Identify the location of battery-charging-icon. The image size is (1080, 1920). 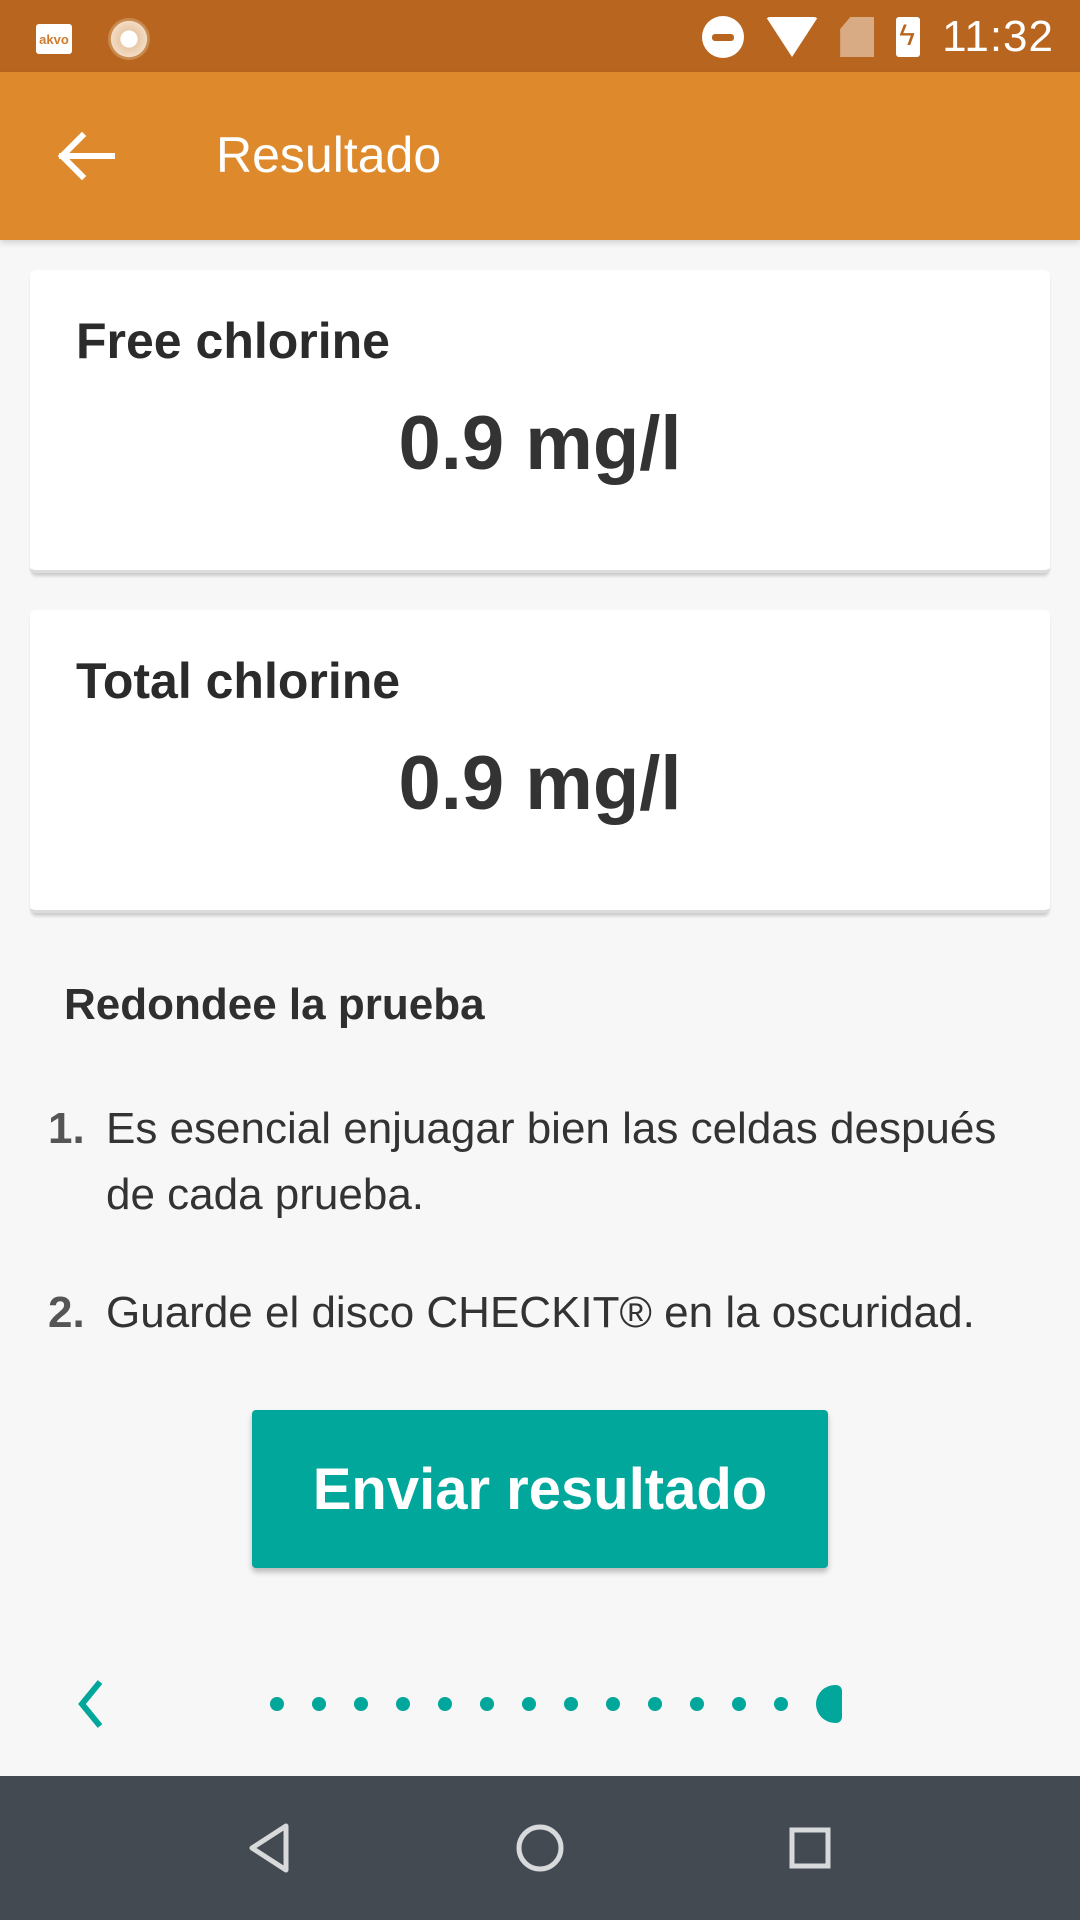
(908, 37).